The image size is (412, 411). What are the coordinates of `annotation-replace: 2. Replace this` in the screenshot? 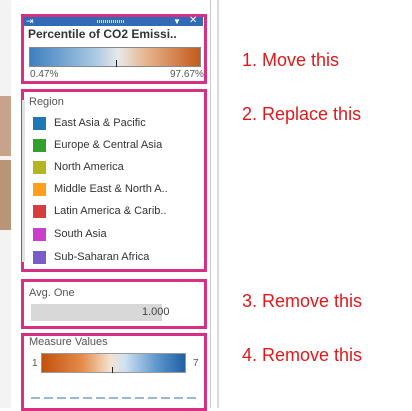 It's located at (302, 114).